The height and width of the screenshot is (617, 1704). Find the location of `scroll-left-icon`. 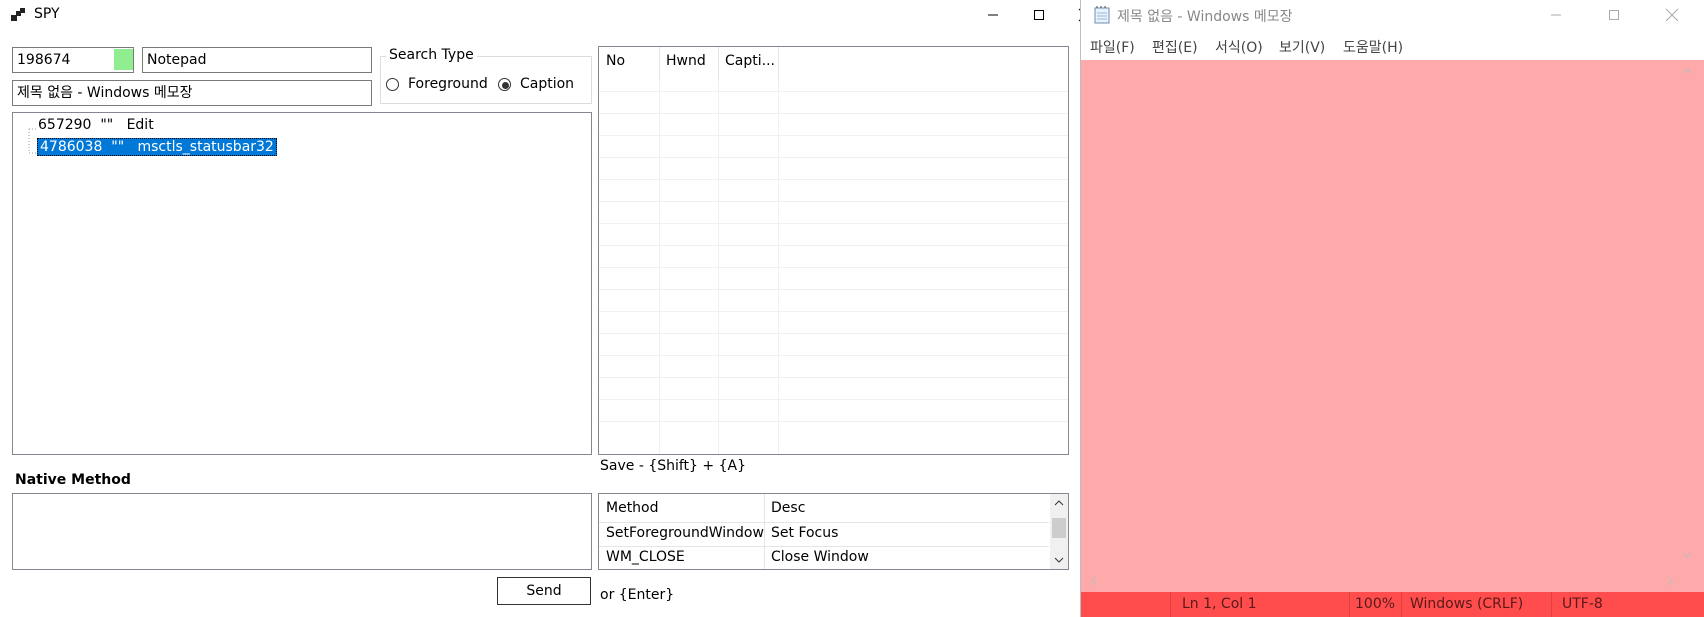

scroll-left-icon is located at coordinates (1094, 581).